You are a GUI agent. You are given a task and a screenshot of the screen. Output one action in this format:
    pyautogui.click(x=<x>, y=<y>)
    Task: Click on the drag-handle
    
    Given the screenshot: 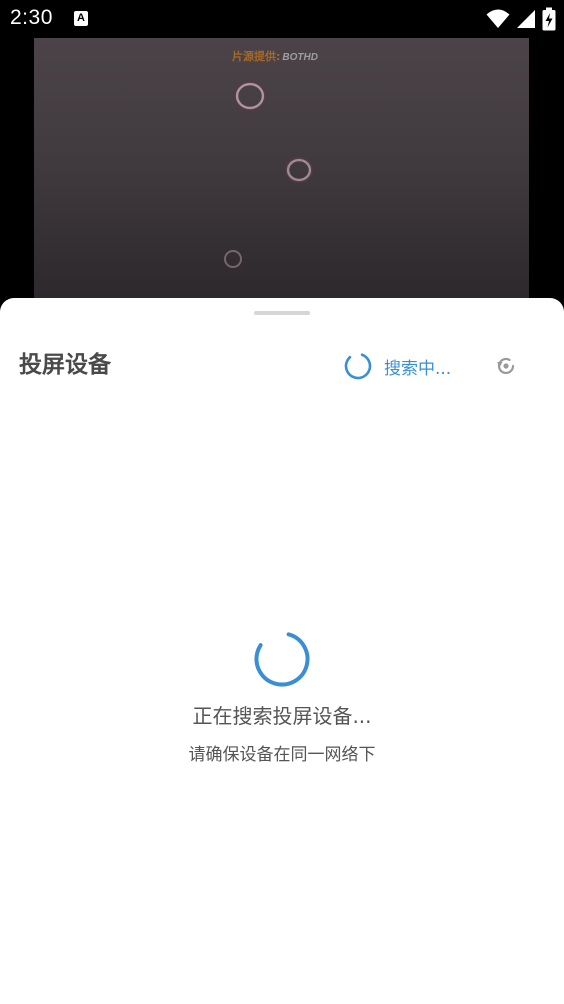 What is the action you would take?
    pyautogui.click(x=282, y=313)
    